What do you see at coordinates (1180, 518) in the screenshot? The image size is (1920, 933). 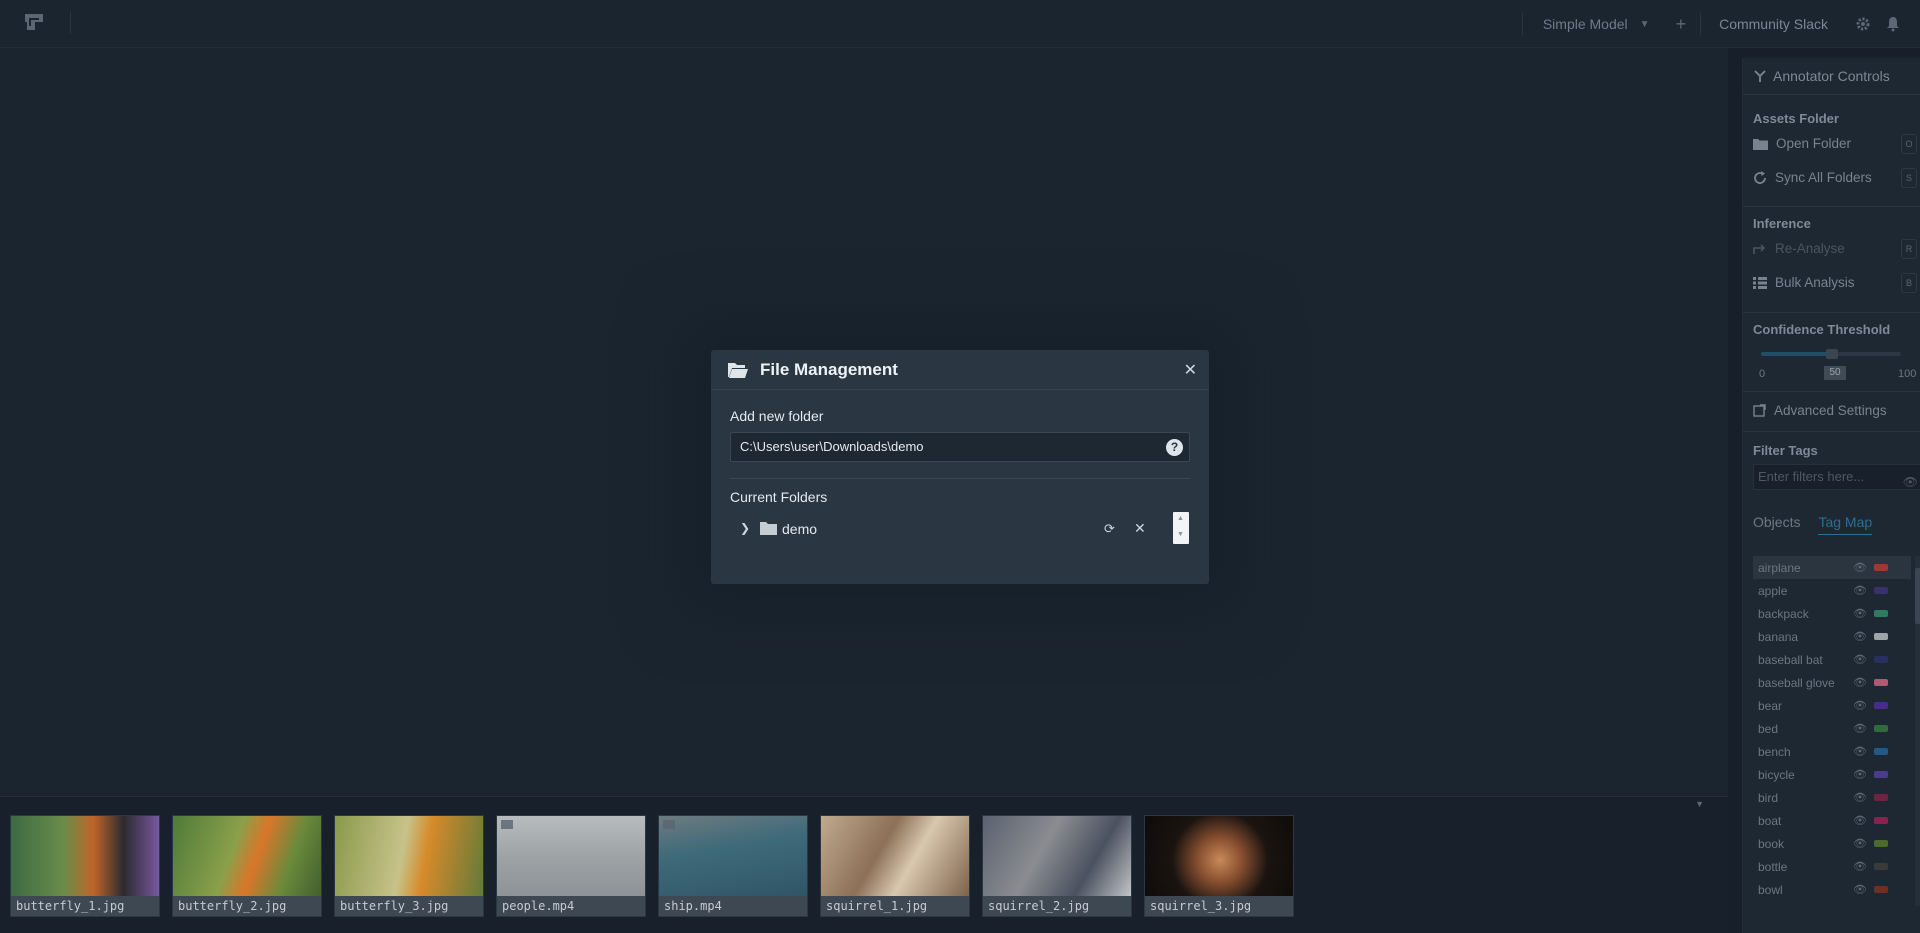 I see `scroll-up-icon: ▲` at bounding box center [1180, 518].